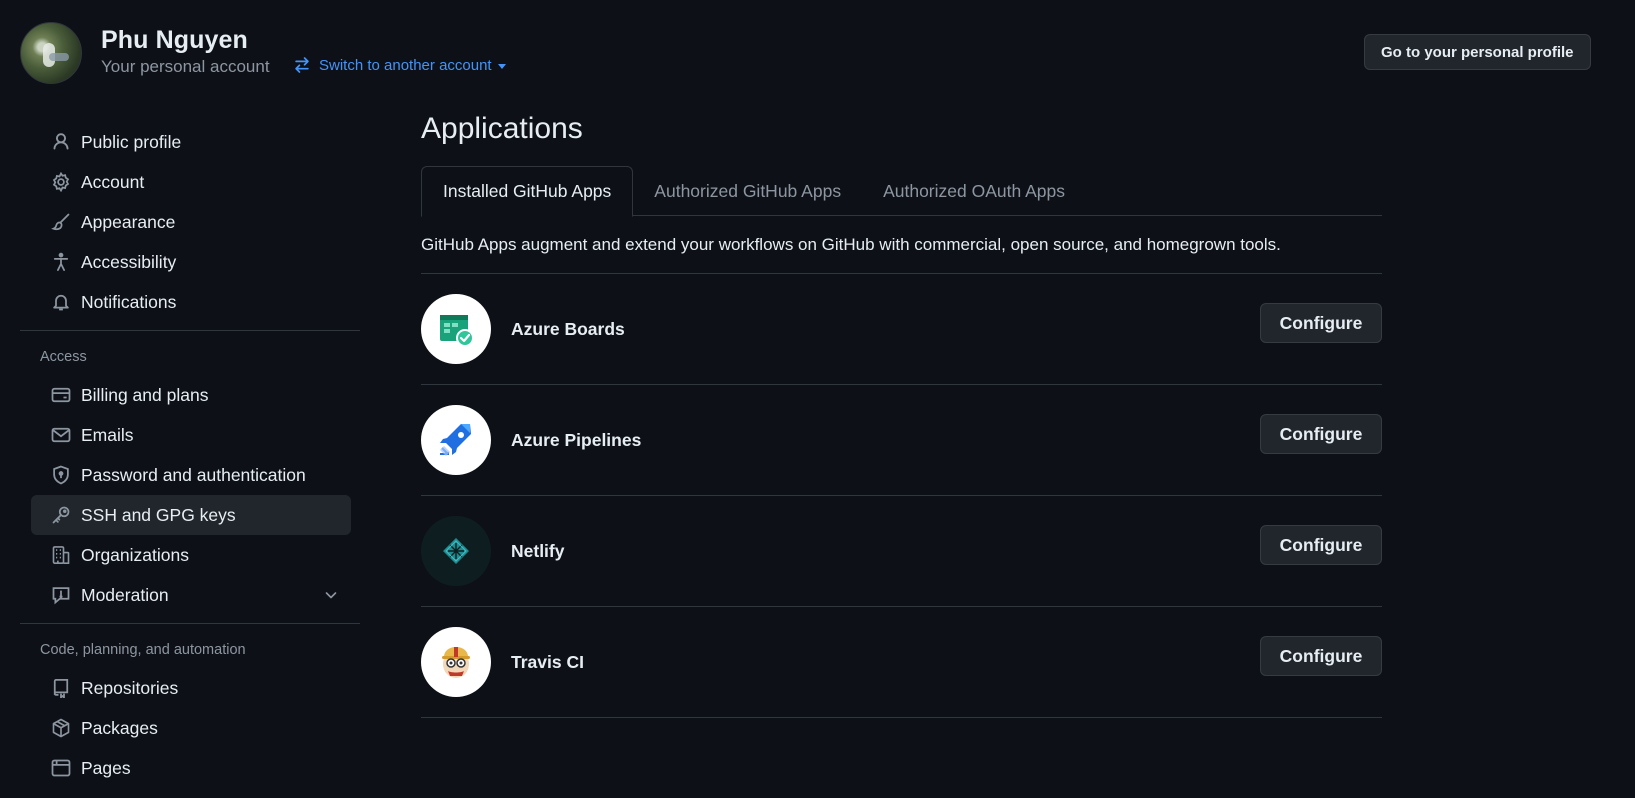 The width and height of the screenshot is (1635, 798). Describe the element at coordinates (61, 475) in the screenshot. I see `shield-lock-icon` at that location.